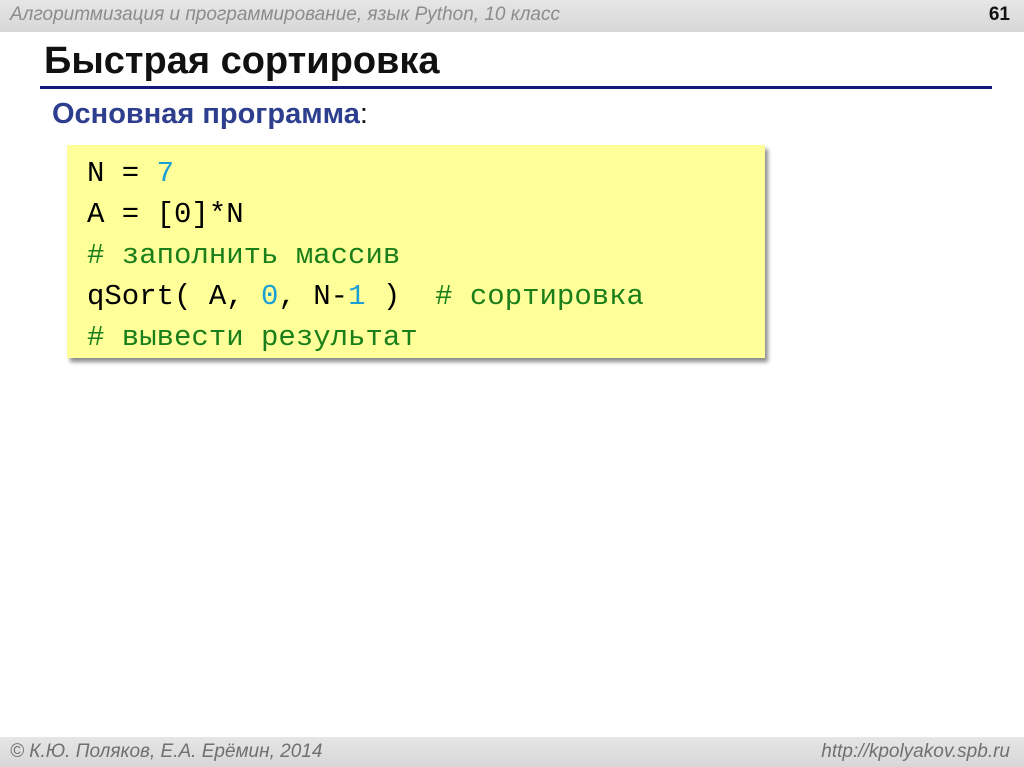  What do you see at coordinates (165, 214) in the screenshot?
I see `code-token: A = [0]*N` at bounding box center [165, 214].